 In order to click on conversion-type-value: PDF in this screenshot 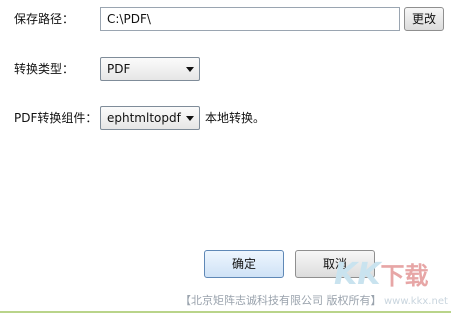, I will do `click(119, 69)`.